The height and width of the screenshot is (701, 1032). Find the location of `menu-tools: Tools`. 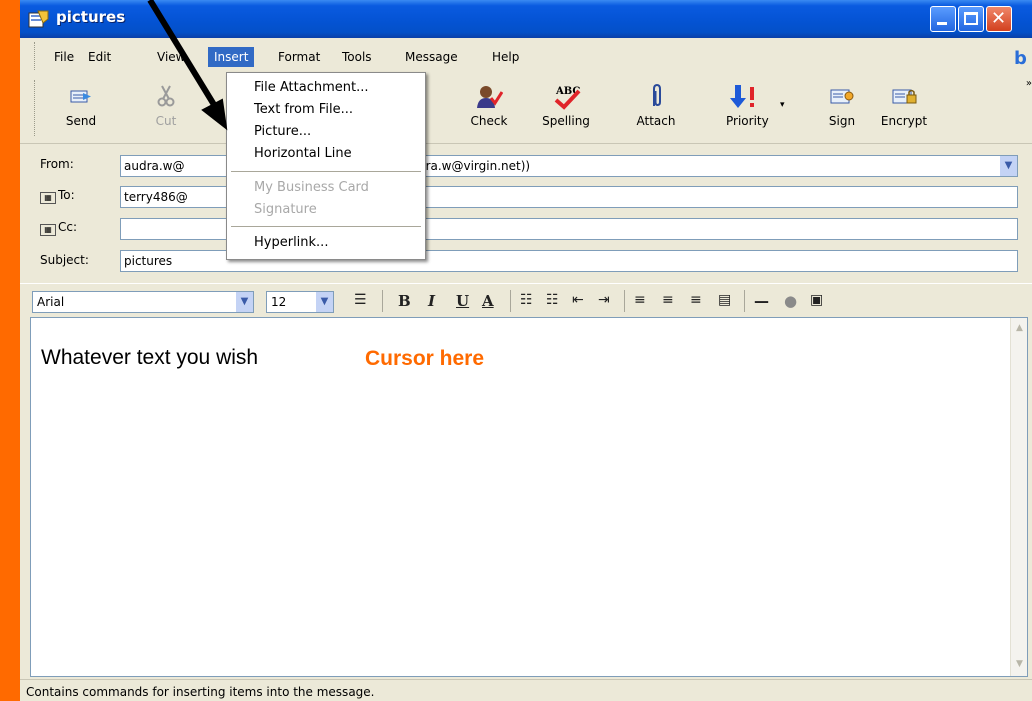

menu-tools: Tools is located at coordinates (357, 57).